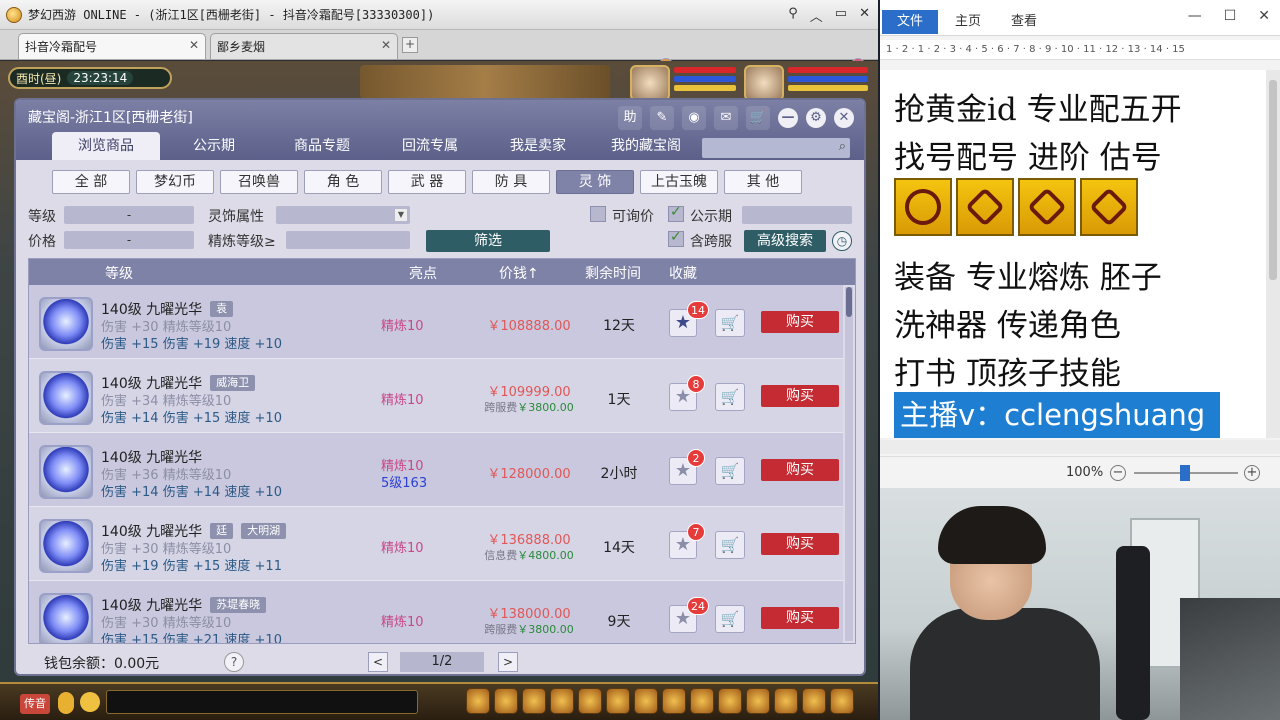 The height and width of the screenshot is (720, 1280). What do you see at coordinates (322, 146) in the screenshot?
I see `tab-topics: 商品专题` at bounding box center [322, 146].